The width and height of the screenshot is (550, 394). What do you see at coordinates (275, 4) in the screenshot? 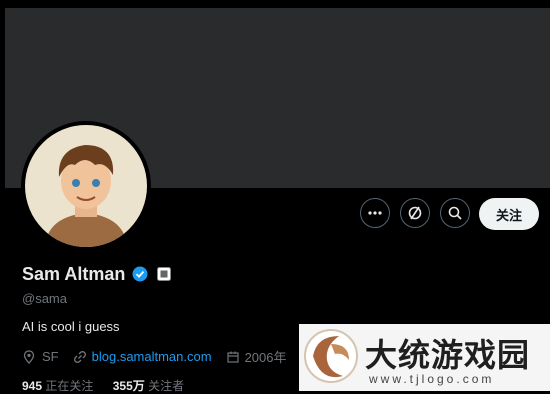
I see `top-strip` at bounding box center [275, 4].